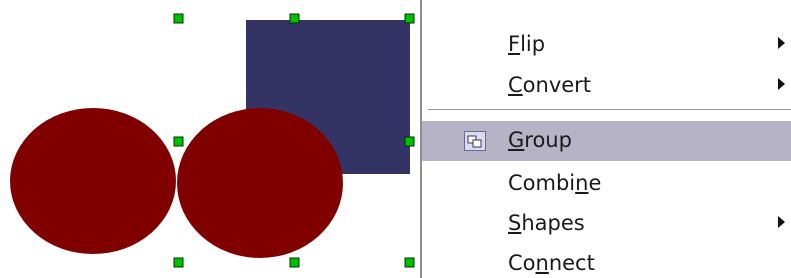 The image size is (791, 278). What do you see at coordinates (294, 262) in the screenshot?
I see `selection-handle-bottom-middle` at bounding box center [294, 262].